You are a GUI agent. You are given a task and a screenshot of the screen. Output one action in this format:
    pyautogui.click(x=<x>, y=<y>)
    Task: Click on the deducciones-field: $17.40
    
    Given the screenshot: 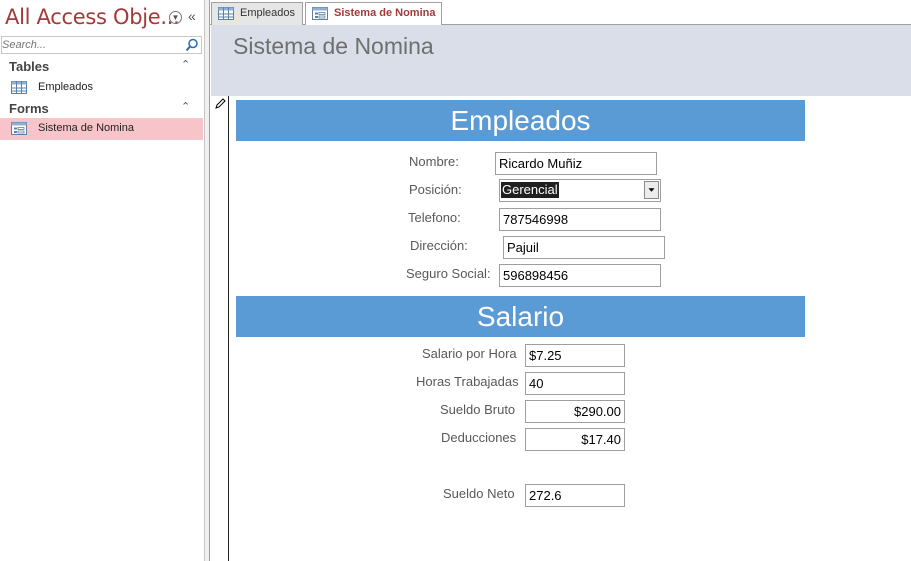 What is the action you would take?
    pyautogui.click(x=575, y=439)
    